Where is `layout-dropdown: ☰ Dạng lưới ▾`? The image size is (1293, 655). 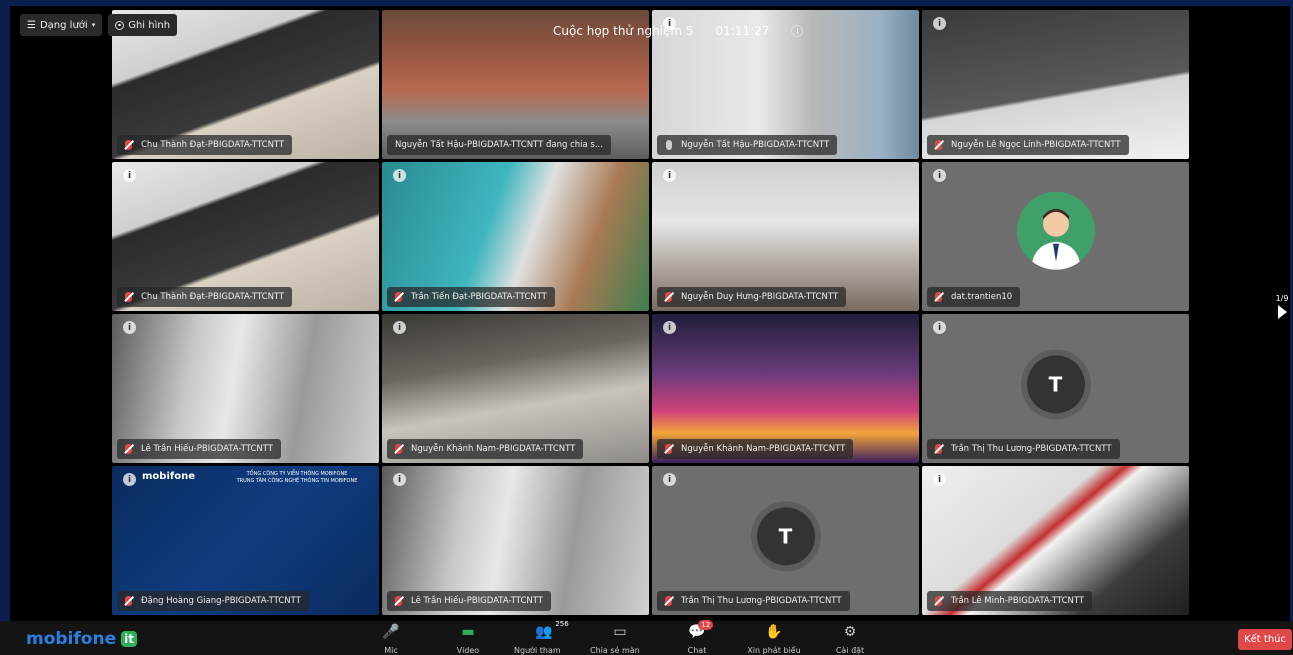
layout-dropdown: ☰ Dạng lưới ▾ is located at coordinates (61, 25).